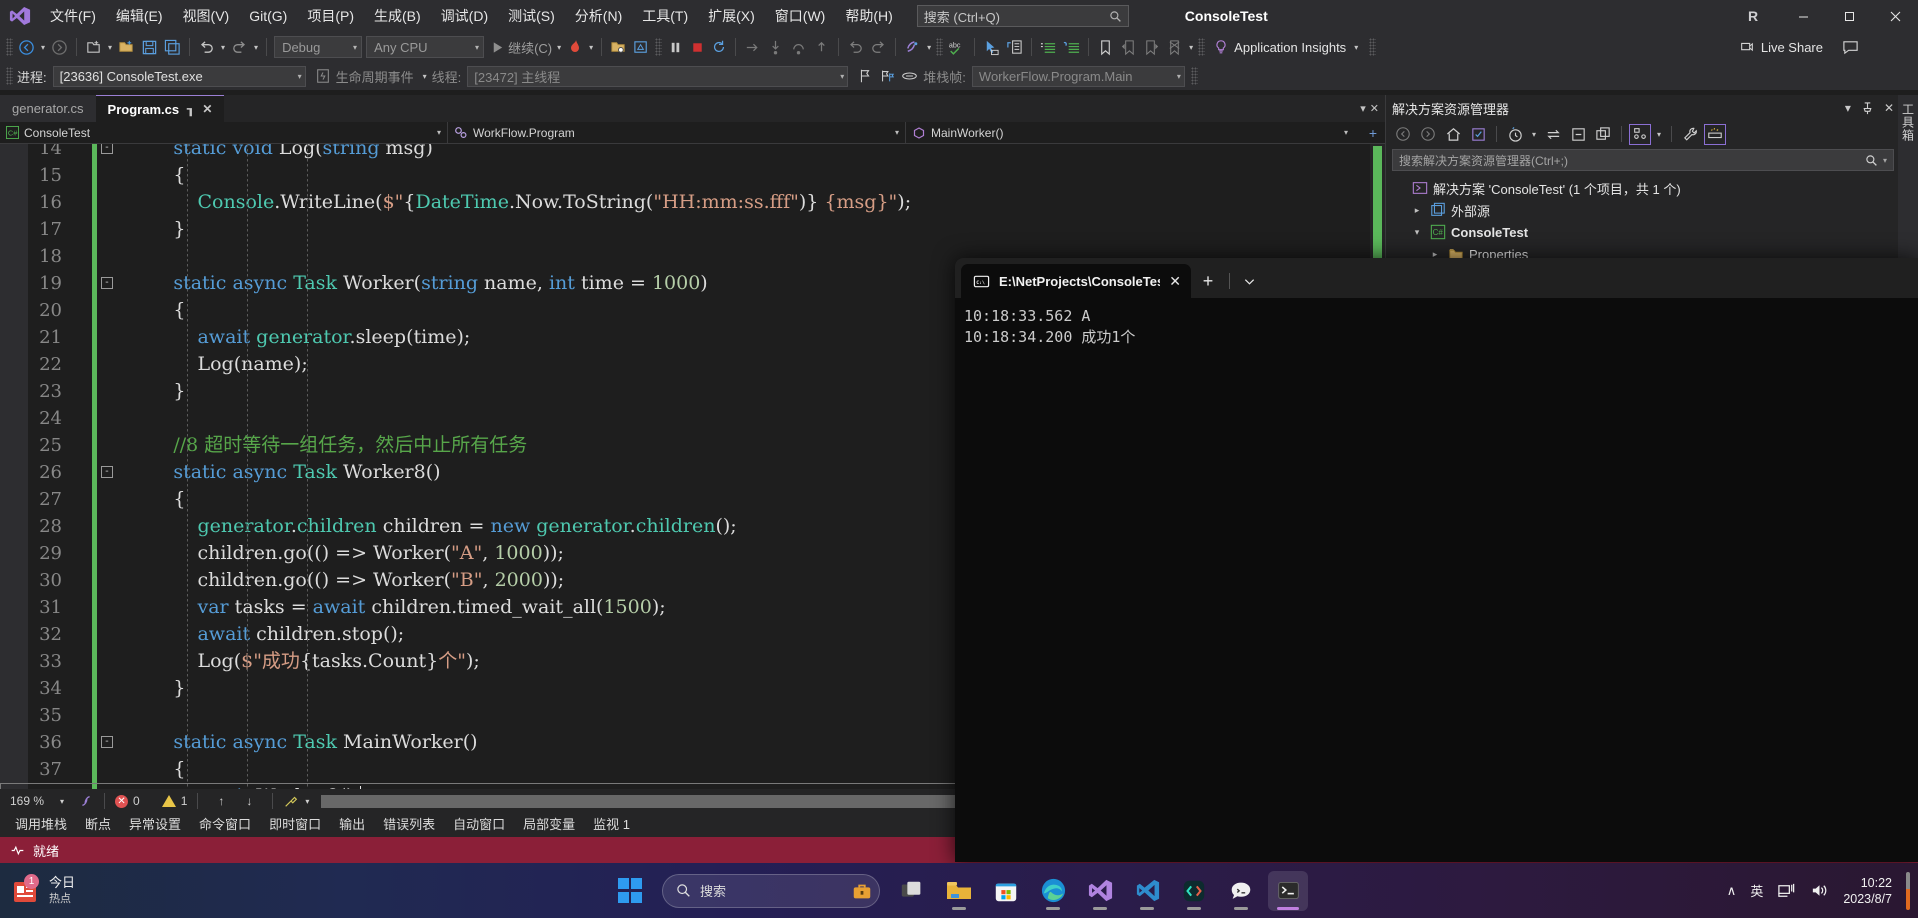  What do you see at coordinates (798, 47) in the screenshot?
I see `step-over-icon` at bounding box center [798, 47].